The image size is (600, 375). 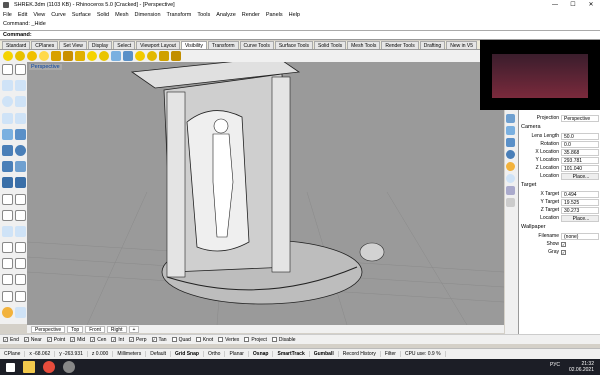 What do you see at coordinates (580, 202) in the screenshot?
I see `y-target-input: 19.525` at bounding box center [580, 202].